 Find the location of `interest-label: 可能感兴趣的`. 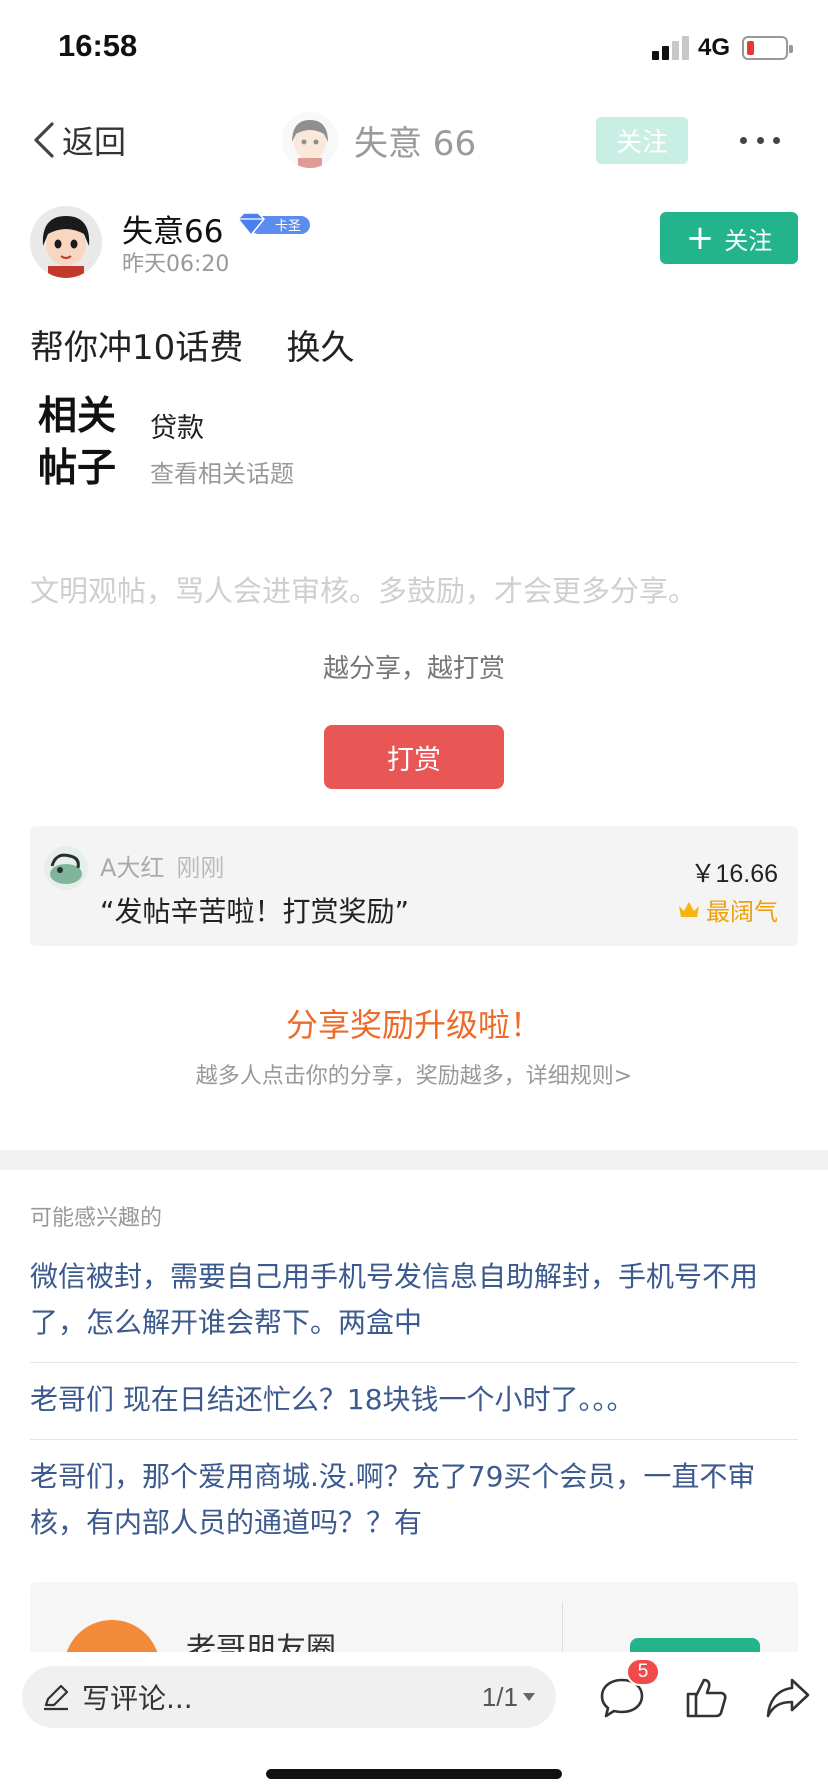

interest-label: 可能感兴趣的 is located at coordinates (96, 1218).